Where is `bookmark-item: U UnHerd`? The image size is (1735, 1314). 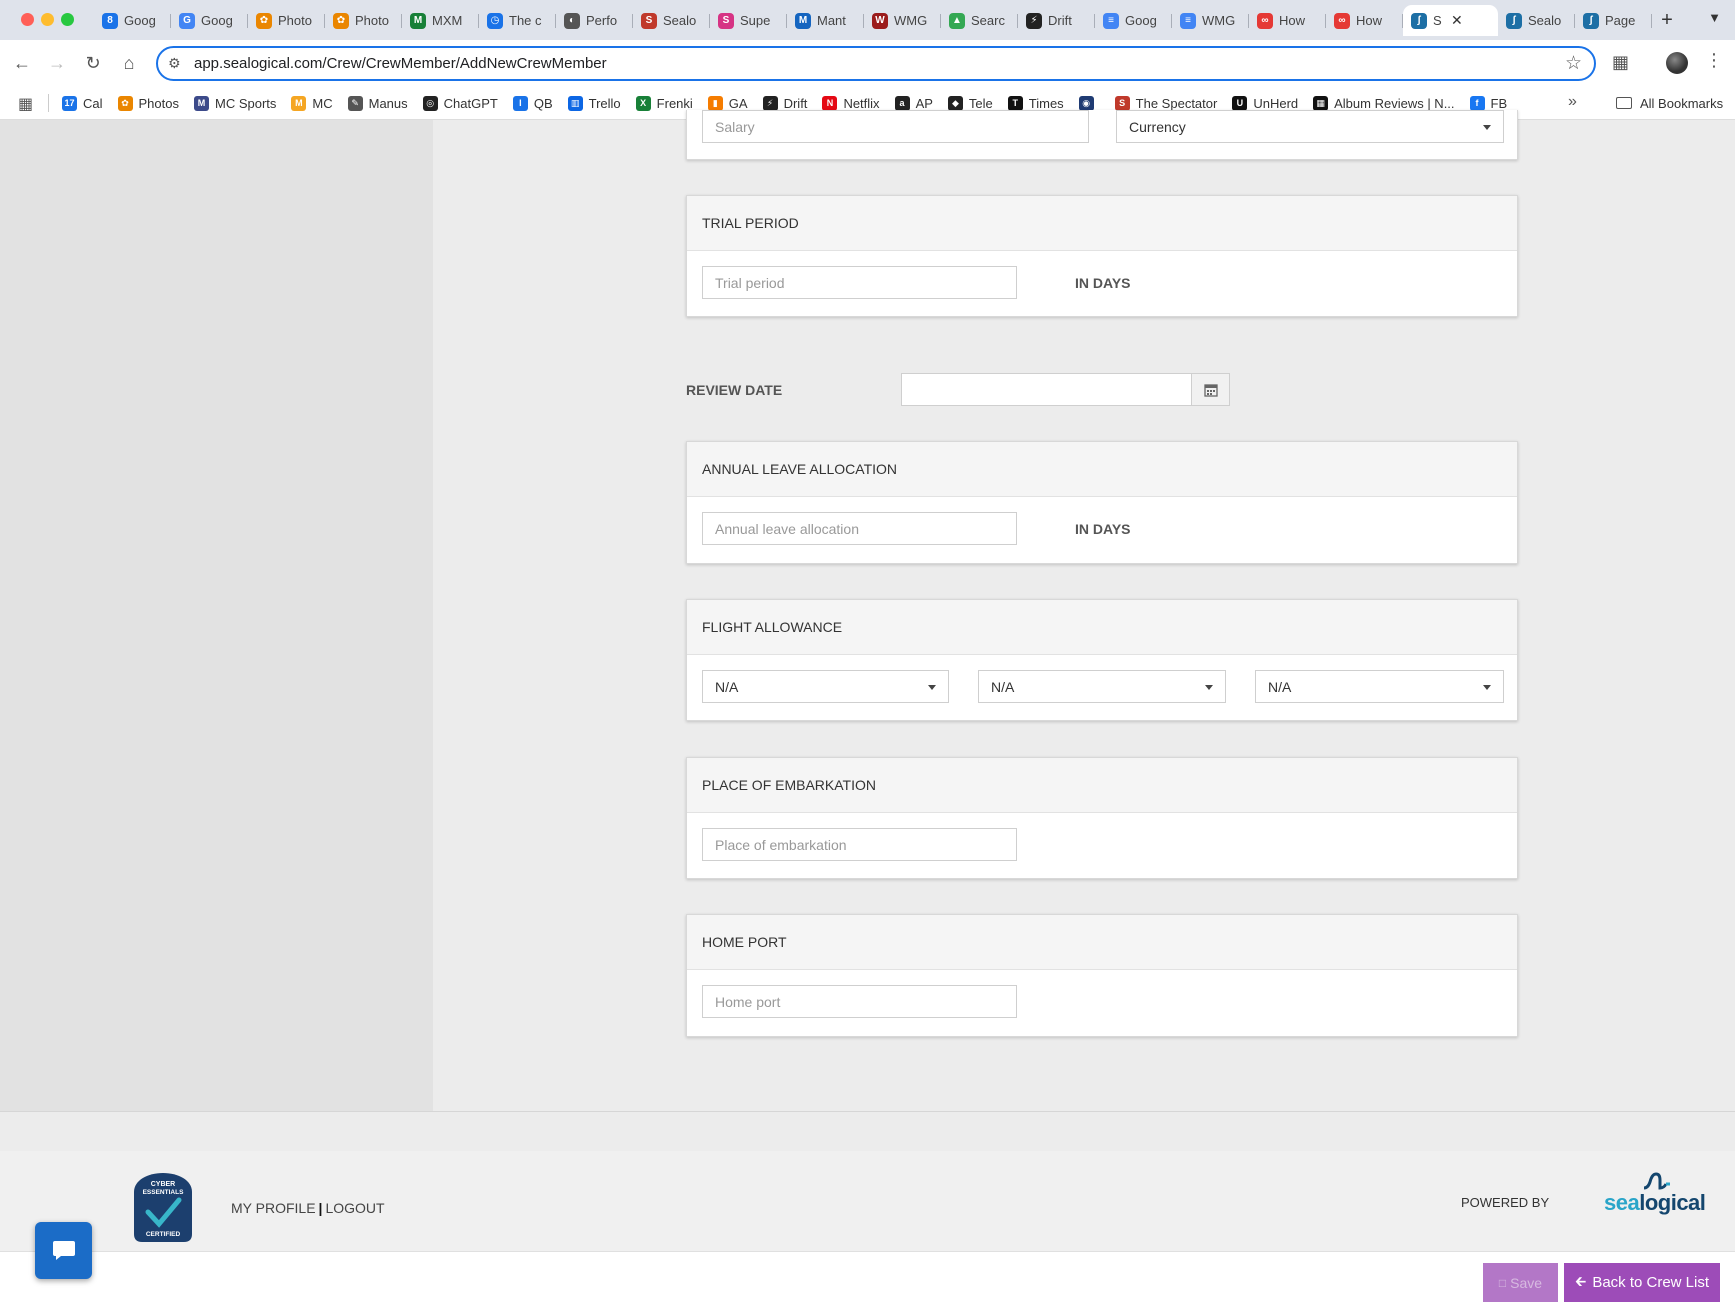
bookmark-item: U UnHerd is located at coordinates (1265, 103).